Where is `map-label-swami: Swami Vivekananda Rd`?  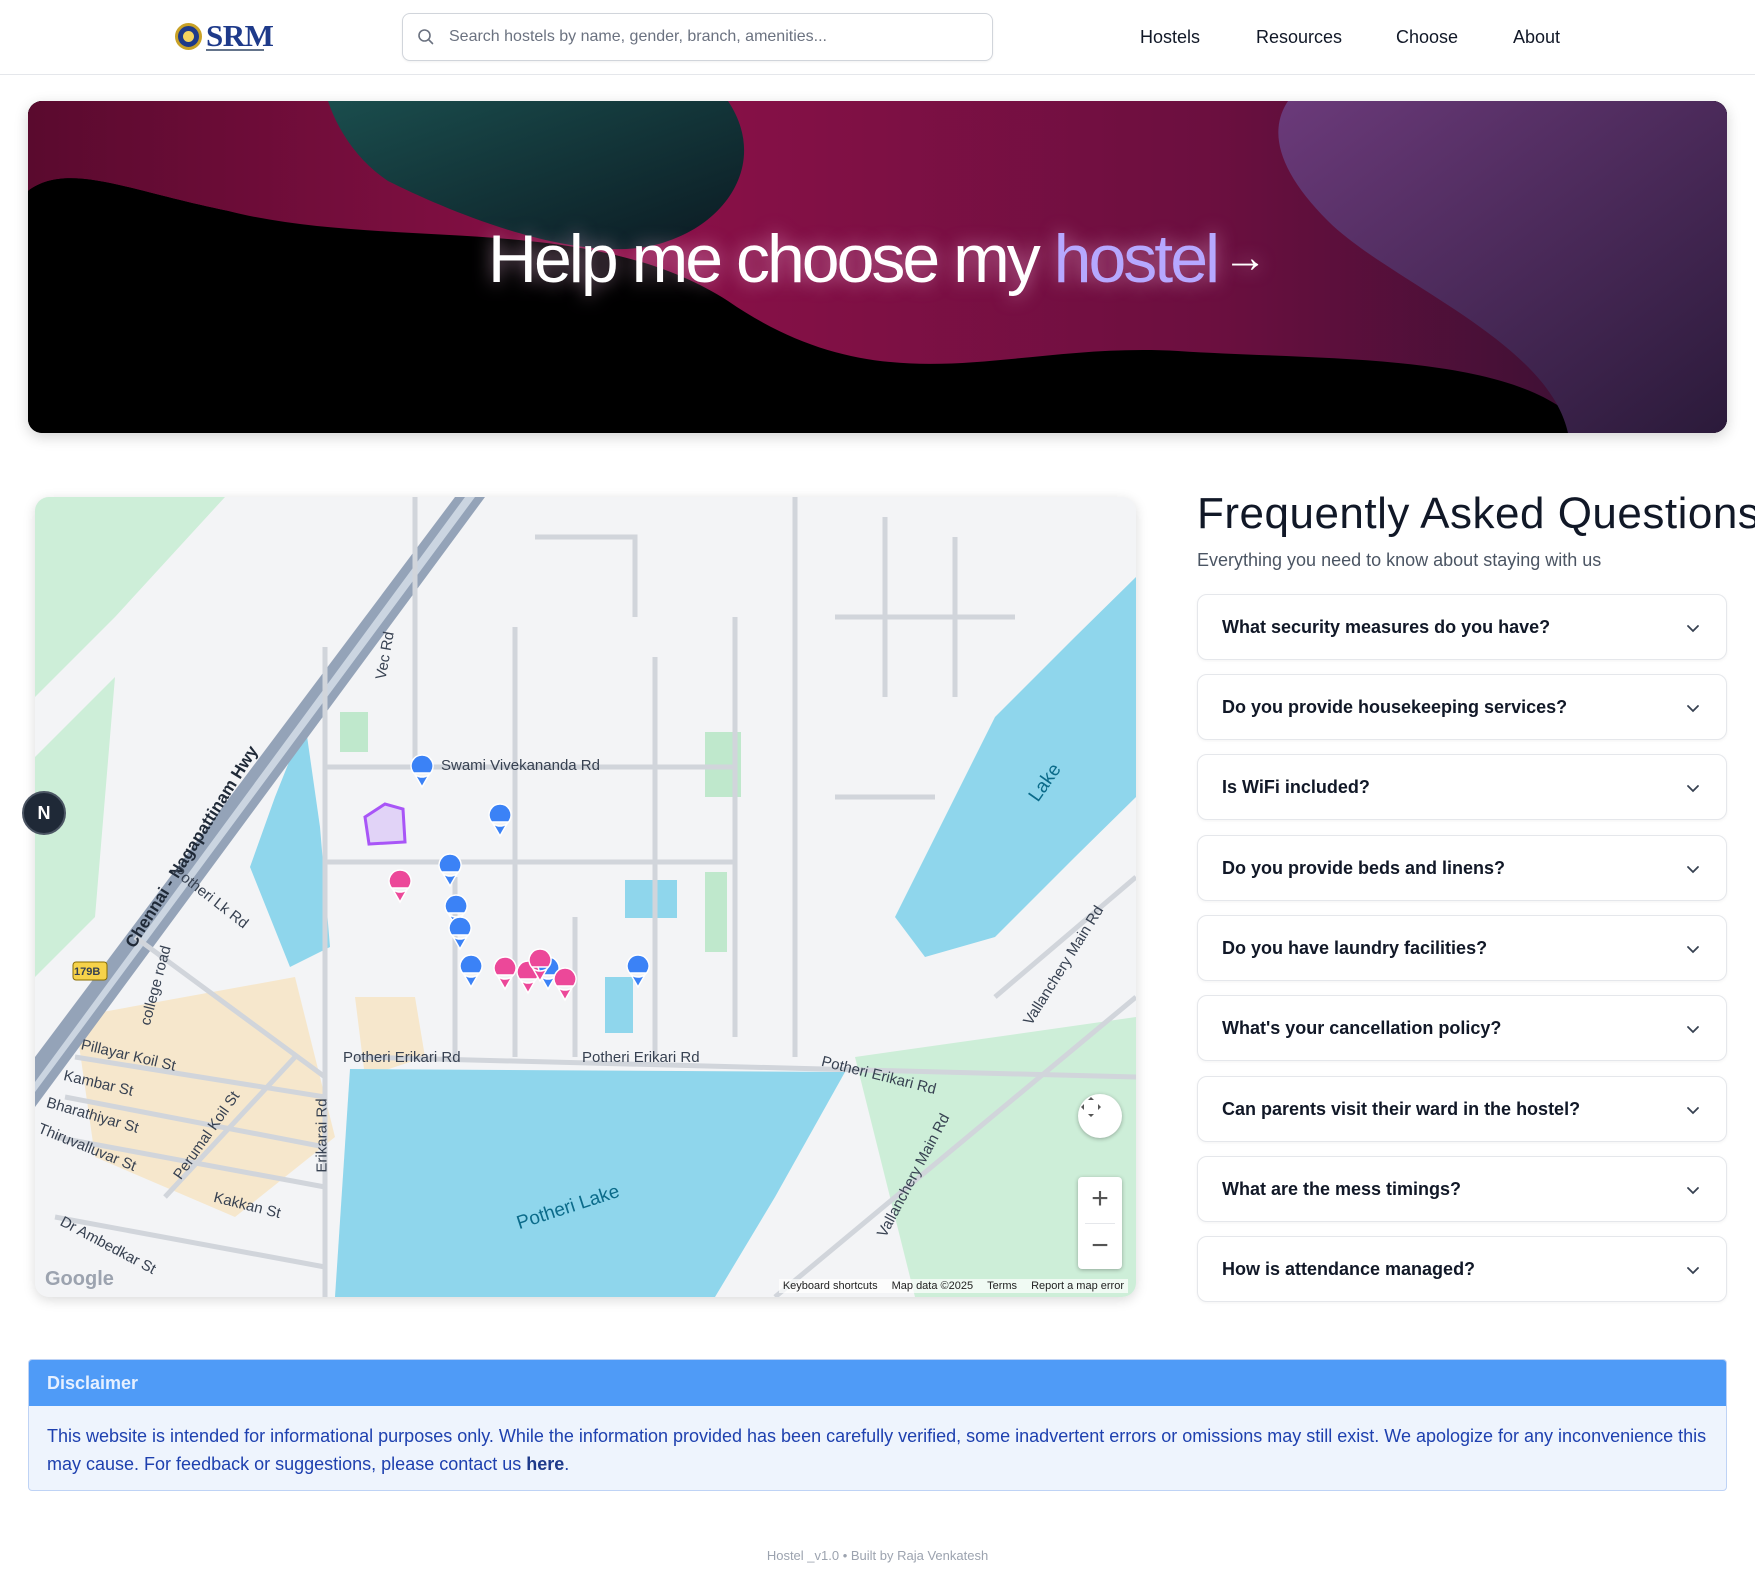
map-label-swami: Swami Vivekananda Rd is located at coordinates (520, 765).